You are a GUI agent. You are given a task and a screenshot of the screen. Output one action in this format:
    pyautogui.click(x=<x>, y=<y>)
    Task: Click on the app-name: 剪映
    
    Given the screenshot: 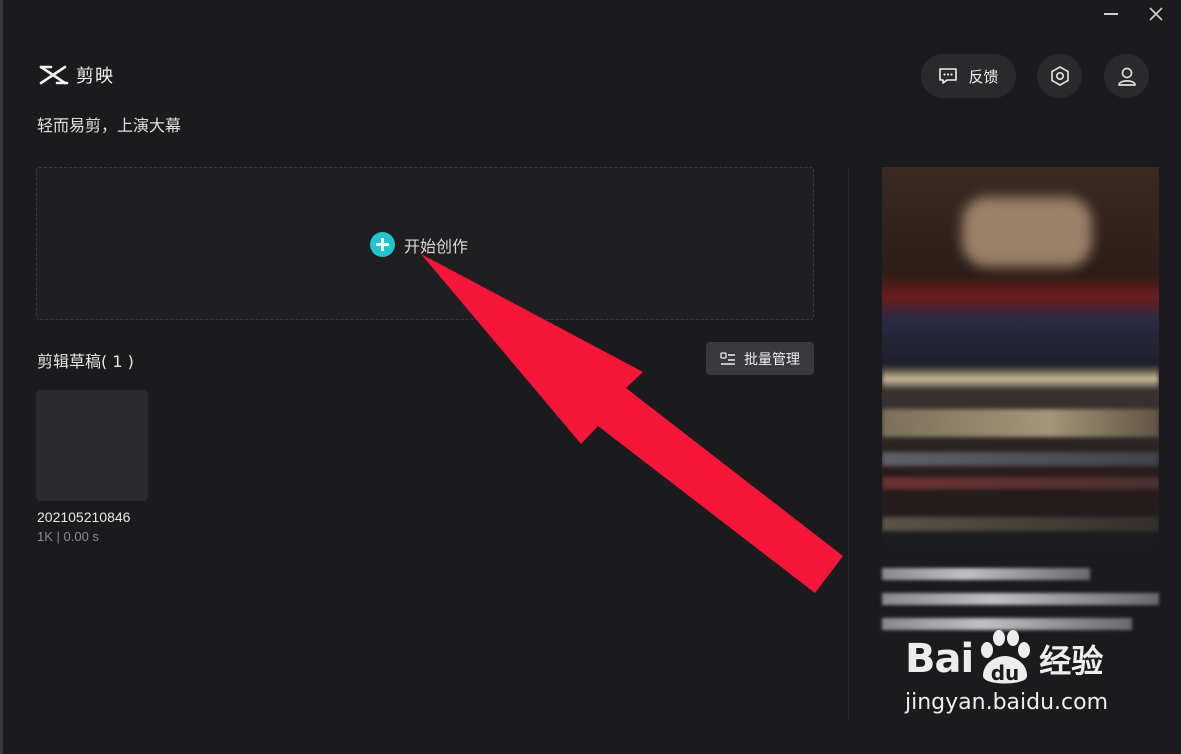 What is the action you would take?
    pyautogui.click(x=95, y=76)
    